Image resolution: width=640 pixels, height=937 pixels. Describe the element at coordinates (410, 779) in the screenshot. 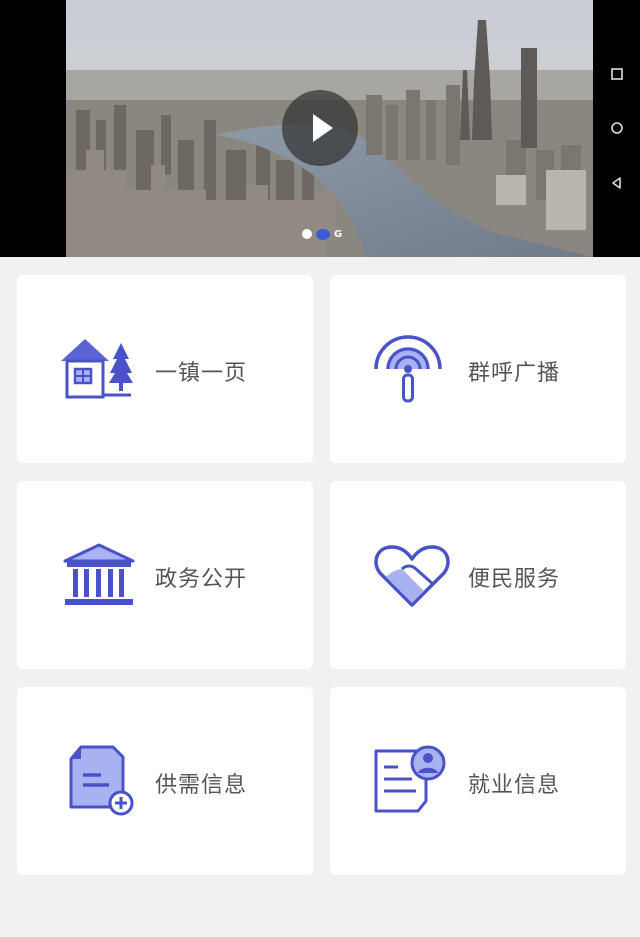

I see `resume-user-icon` at that location.